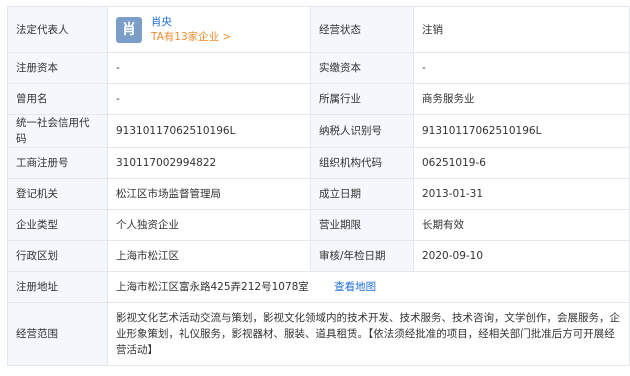 This screenshot has height=376, width=630. I want to click on founded-date-value: 2013-01-31, so click(521, 194).